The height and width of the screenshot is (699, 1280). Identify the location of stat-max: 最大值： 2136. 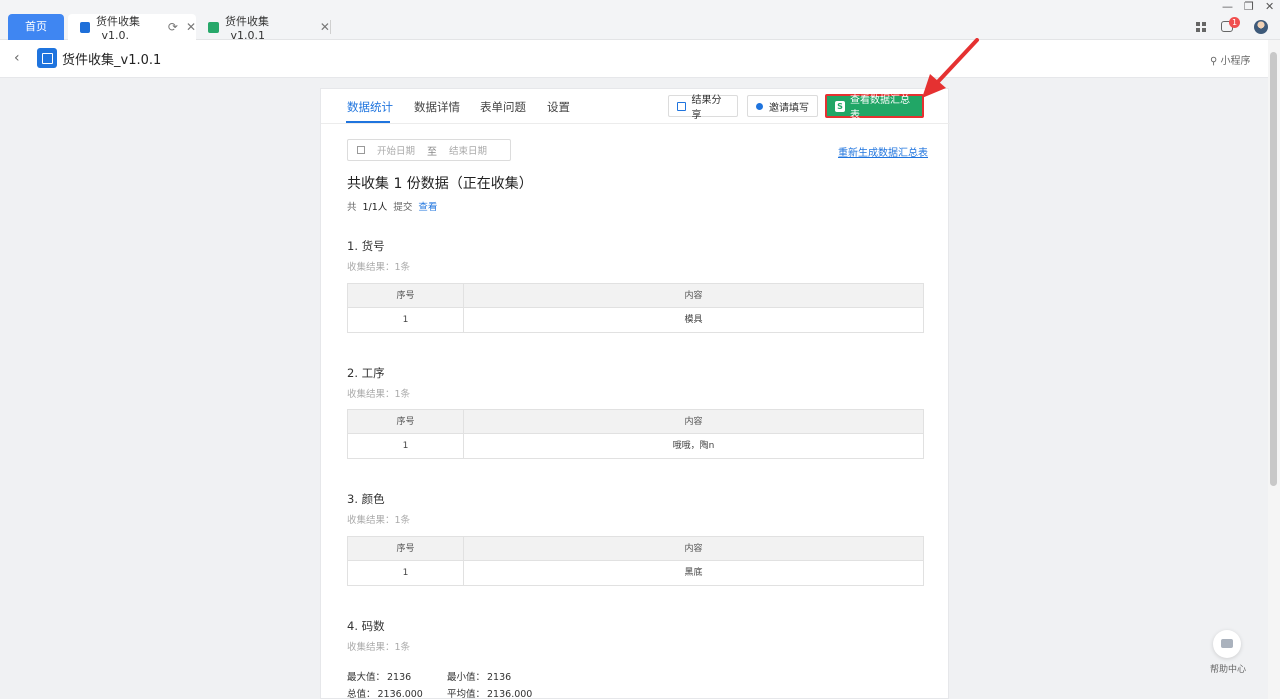
(379, 676).